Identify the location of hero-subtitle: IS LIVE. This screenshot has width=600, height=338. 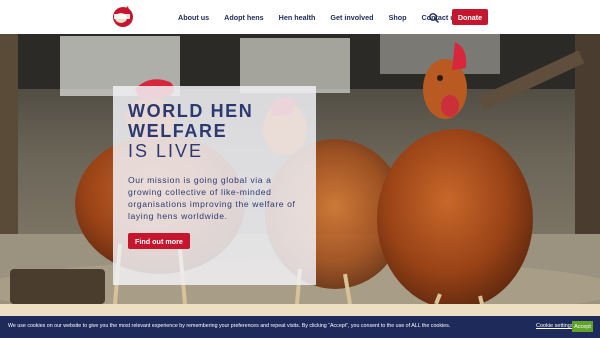
(166, 151).